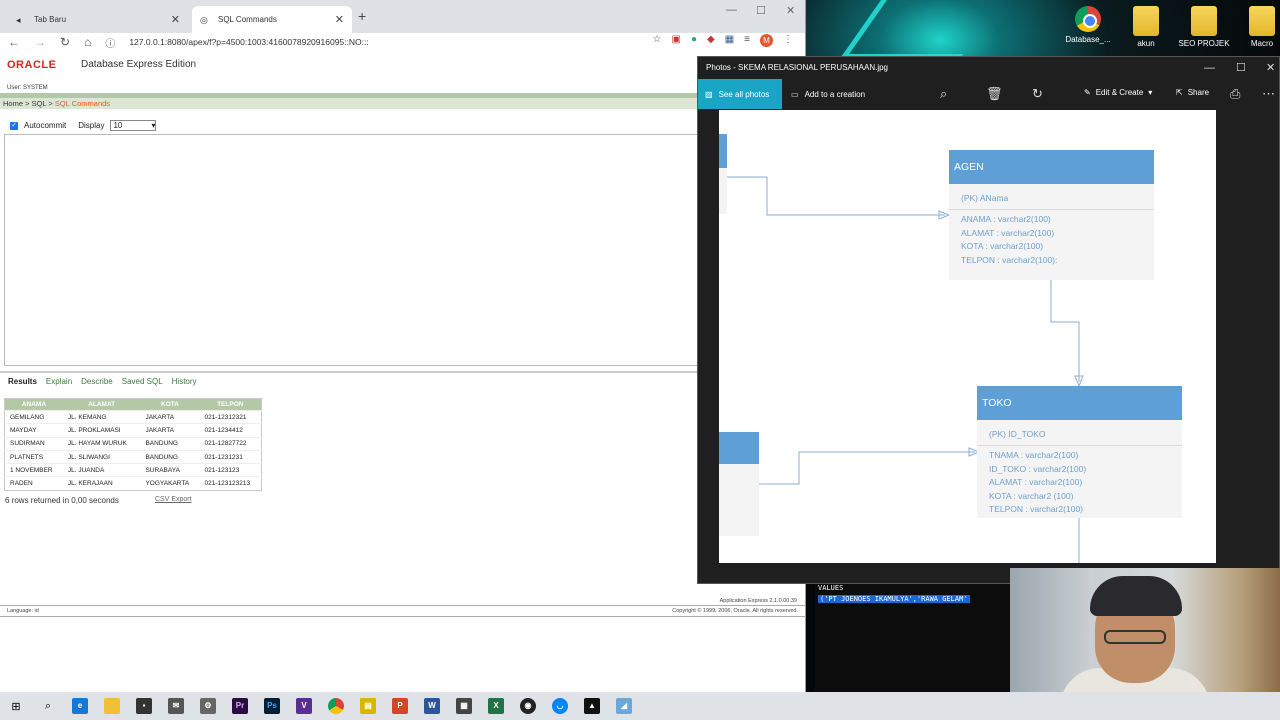 The image size is (1280, 720). What do you see at coordinates (110, 42) in the screenshot?
I see `info-icon: ⓘ` at bounding box center [110, 42].